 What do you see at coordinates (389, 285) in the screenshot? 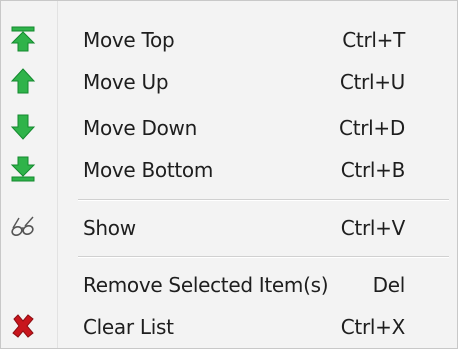
I see `menu-item-shortcut: Del` at bounding box center [389, 285].